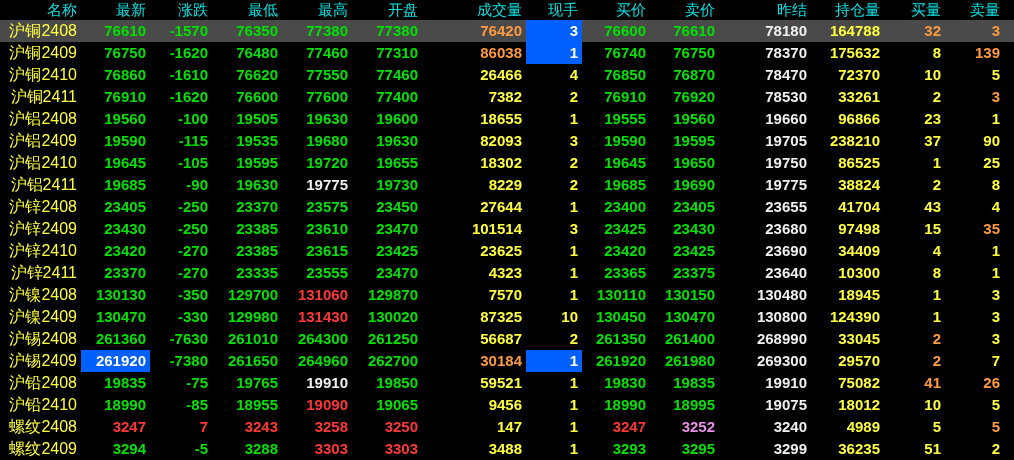 The height and width of the screenshot is (460, 1014). Describe the element at coordinates (501, 251) in the screenshot. I see `table-cell: 23625` at that location.